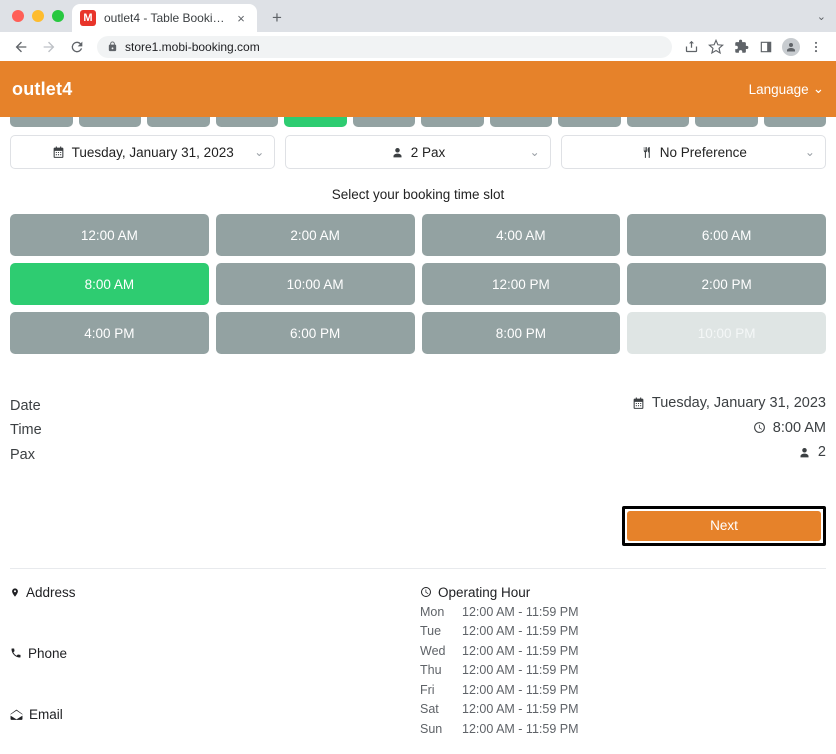 Image resolution: width=836 pixels, height=754 pixels. What do you see at coordinates (521, 235) in the screenshot?
I see `time-slot-available: 4:00 AM` at bounding box center [521, 235].